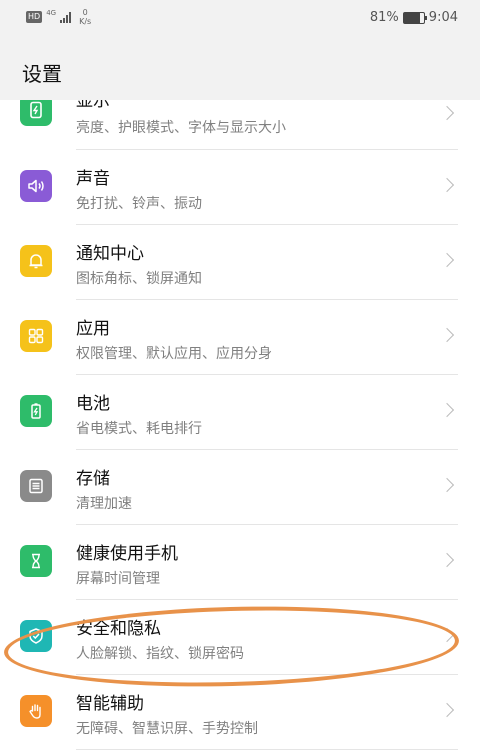 The height and width of the screenshot is (752, 480). I want to click on battery-status-icon, so click(414, 17).